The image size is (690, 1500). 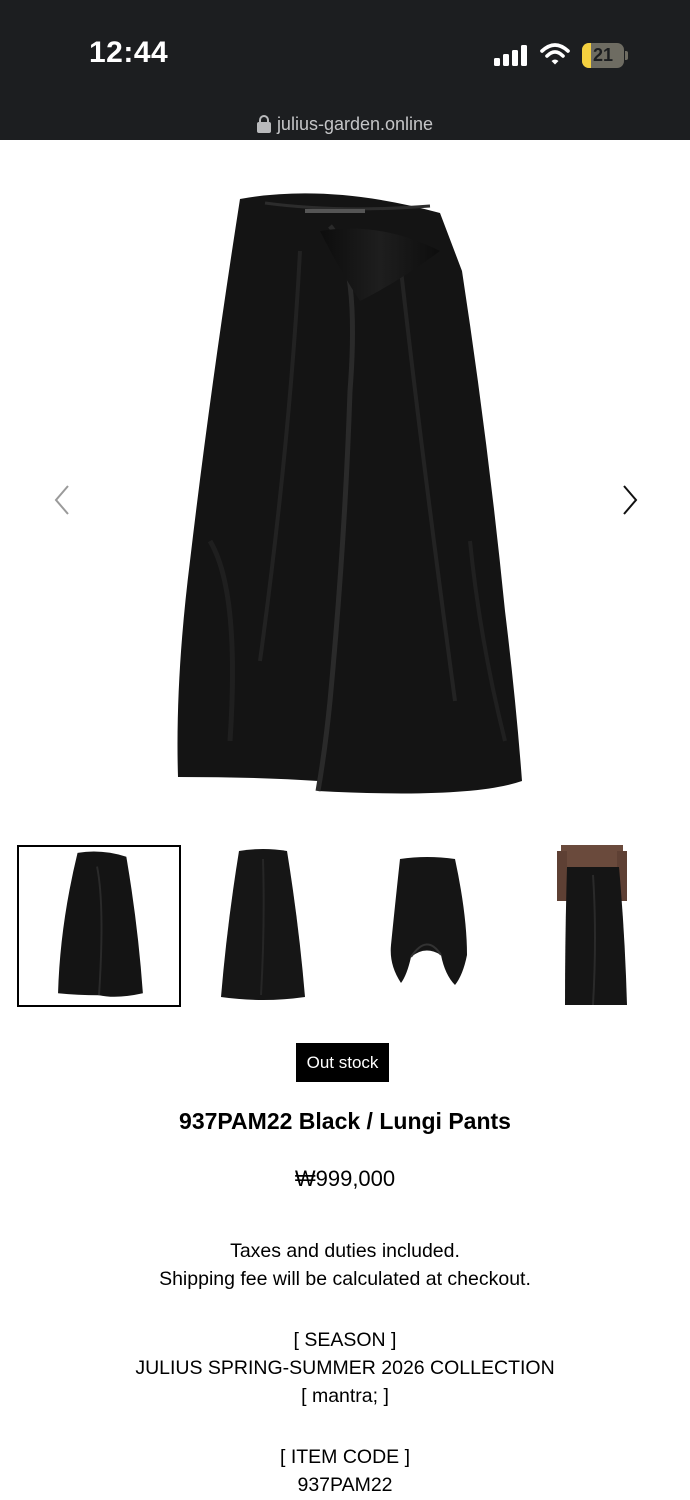 I want to click on season-heading: [ SEASON ], so click(x=345, y=1340).